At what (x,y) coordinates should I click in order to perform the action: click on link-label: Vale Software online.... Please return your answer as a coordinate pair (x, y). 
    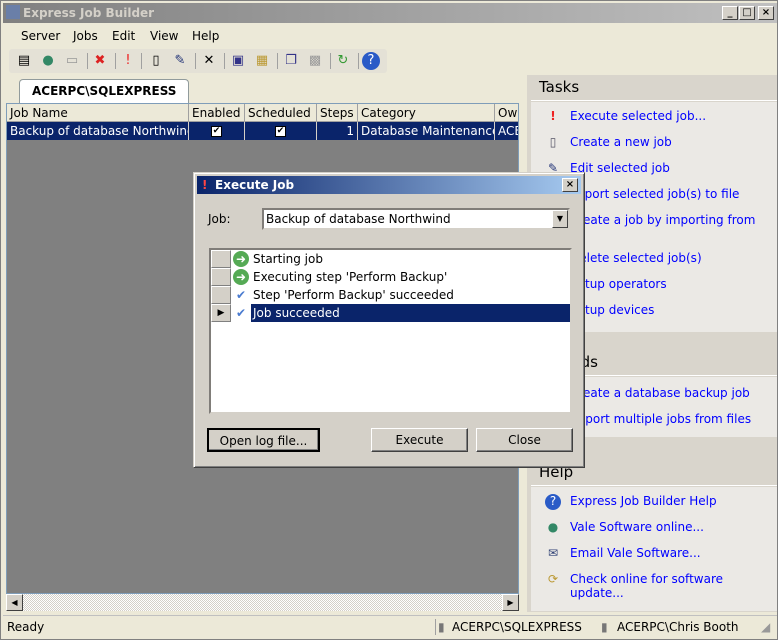
    Looking at the image, I should click on (637, 527).